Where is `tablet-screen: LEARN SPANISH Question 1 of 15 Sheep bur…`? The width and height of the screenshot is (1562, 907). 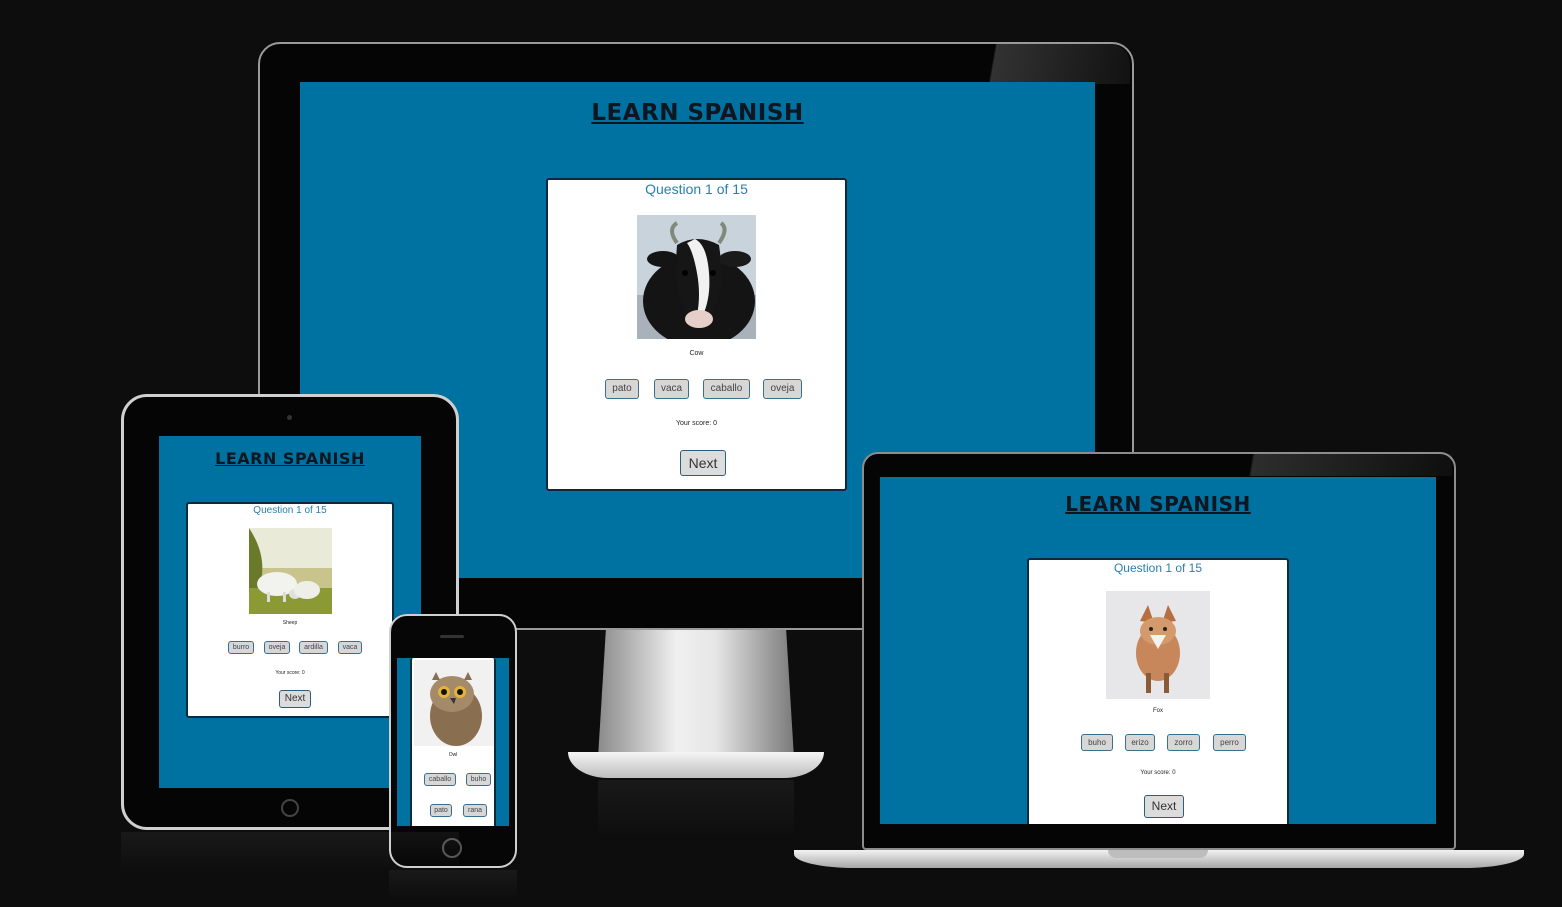
tablet-screen: LEARN SPANISH Question 1 of 15 Sheep bur… is located at coordinates (290, 612).